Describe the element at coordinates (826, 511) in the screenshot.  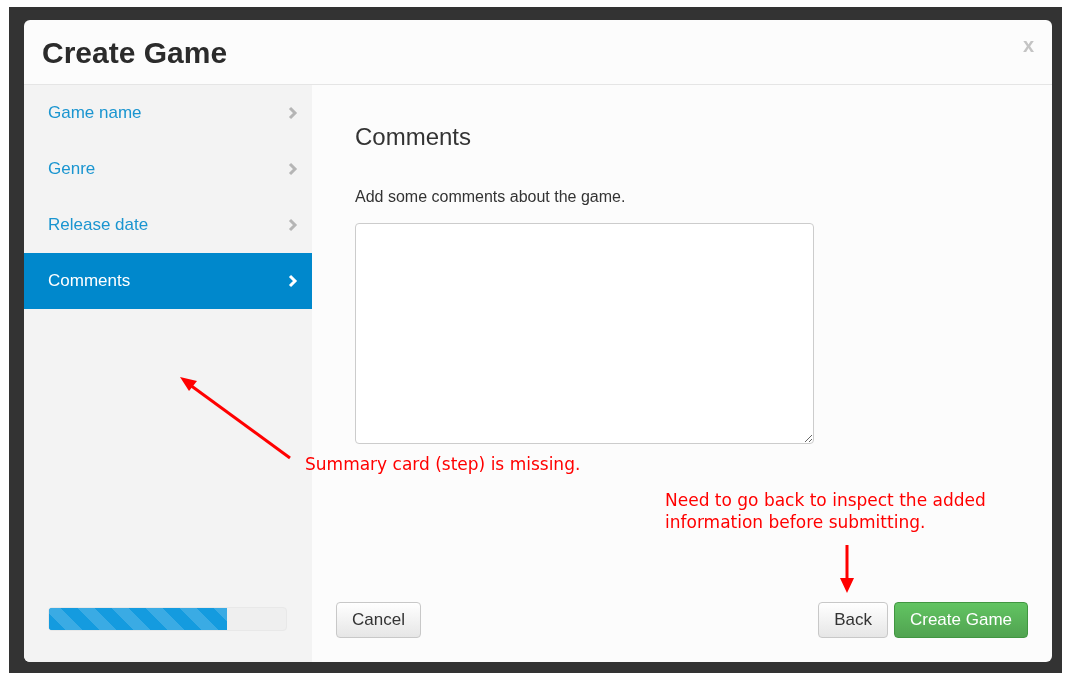
I see `annotation-text: Need to go back to inspect the added information before submitting.` at that location.